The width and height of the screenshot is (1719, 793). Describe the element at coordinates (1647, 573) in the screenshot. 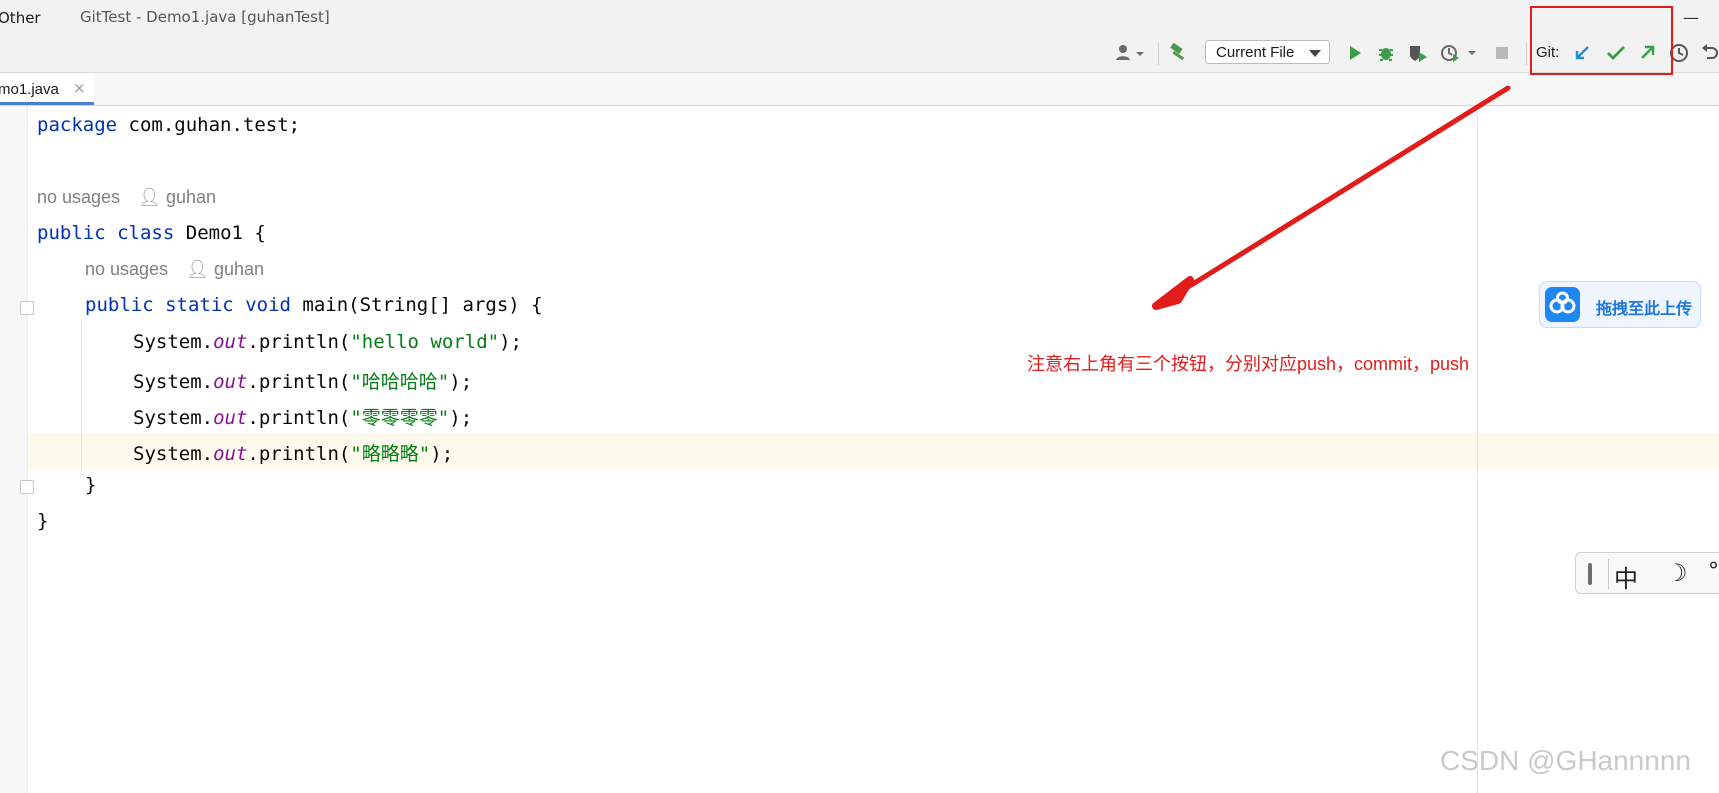

I see `ime-toolbar: 中 ☽ °` at that location.